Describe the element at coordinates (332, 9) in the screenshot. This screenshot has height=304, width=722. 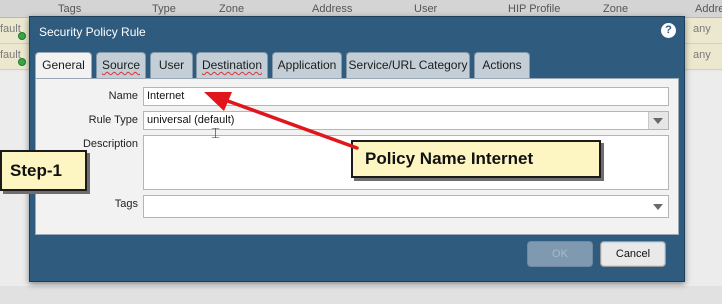
I see `column-header: Address` at that location.